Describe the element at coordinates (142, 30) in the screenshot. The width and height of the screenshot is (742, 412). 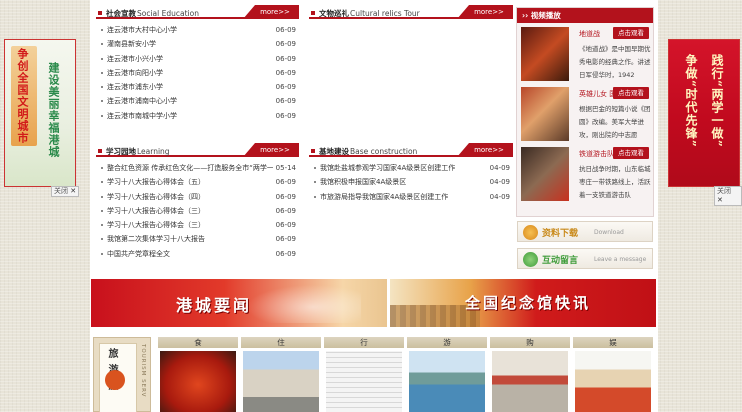
I see `item-title: 连云港市大村中心小学` at that location.